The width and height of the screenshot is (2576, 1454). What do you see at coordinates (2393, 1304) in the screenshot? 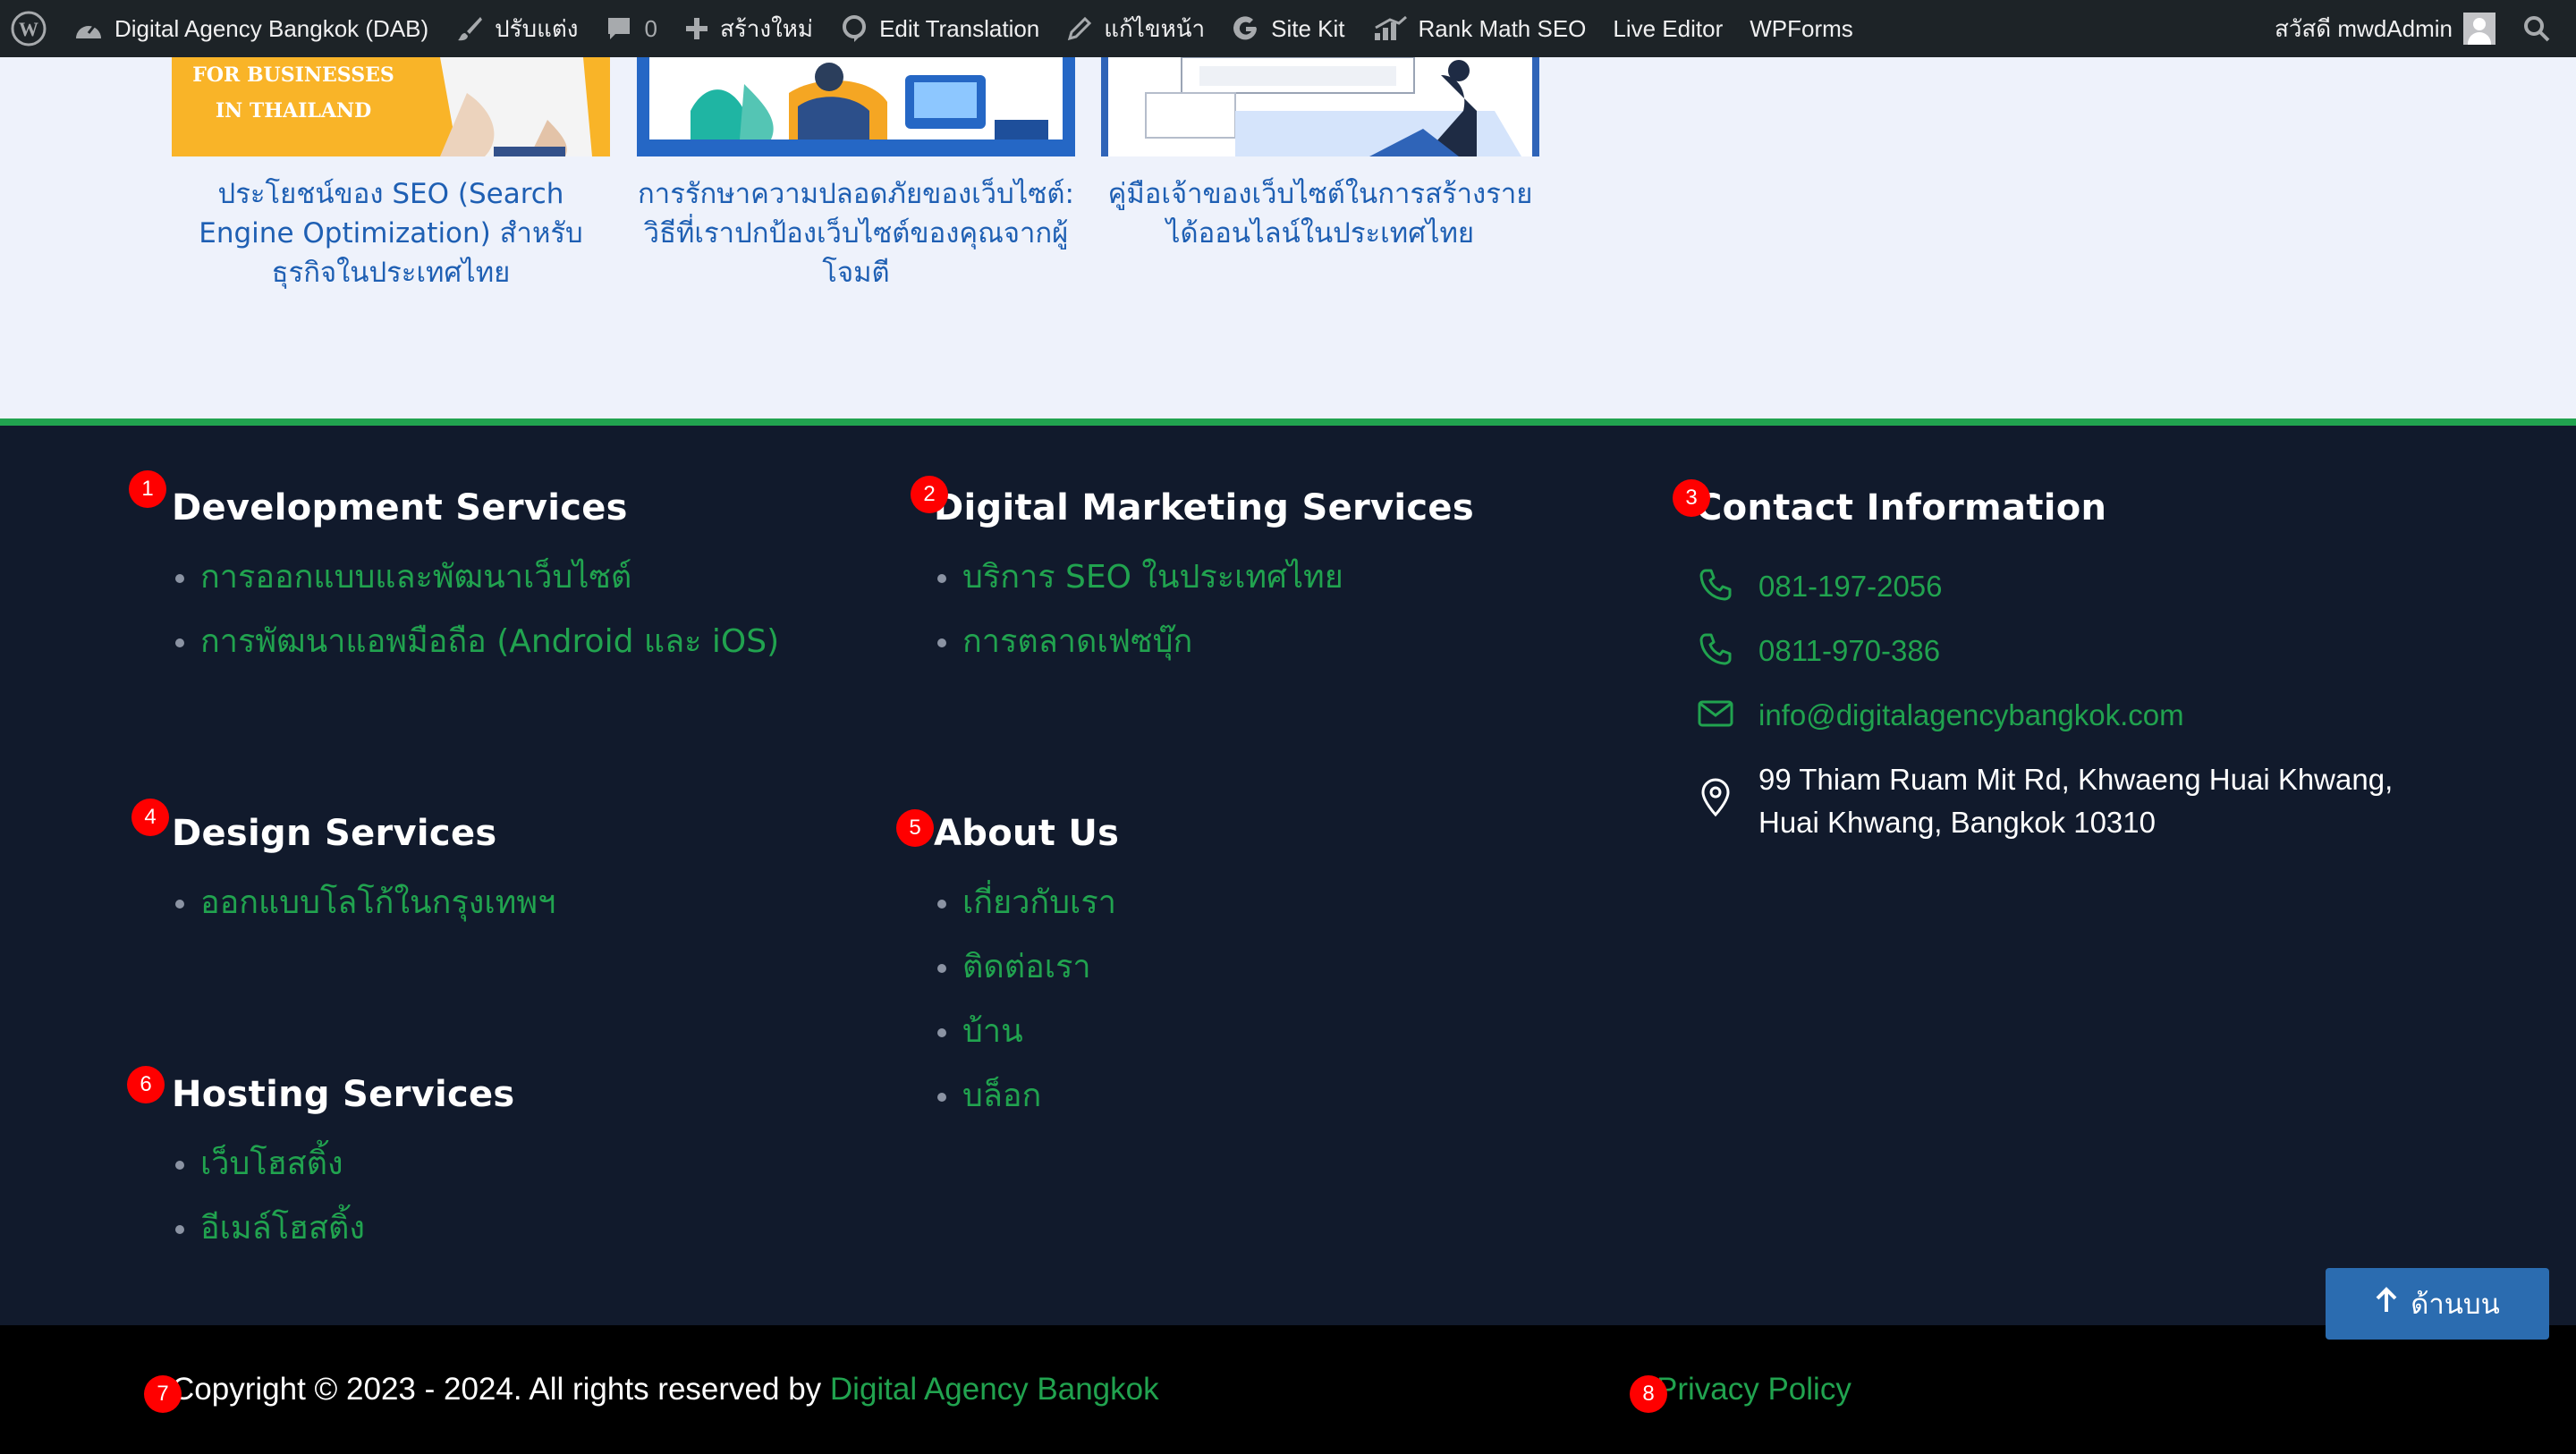
I see `arrow-up-icon` at bounding box center [2393, 1304].